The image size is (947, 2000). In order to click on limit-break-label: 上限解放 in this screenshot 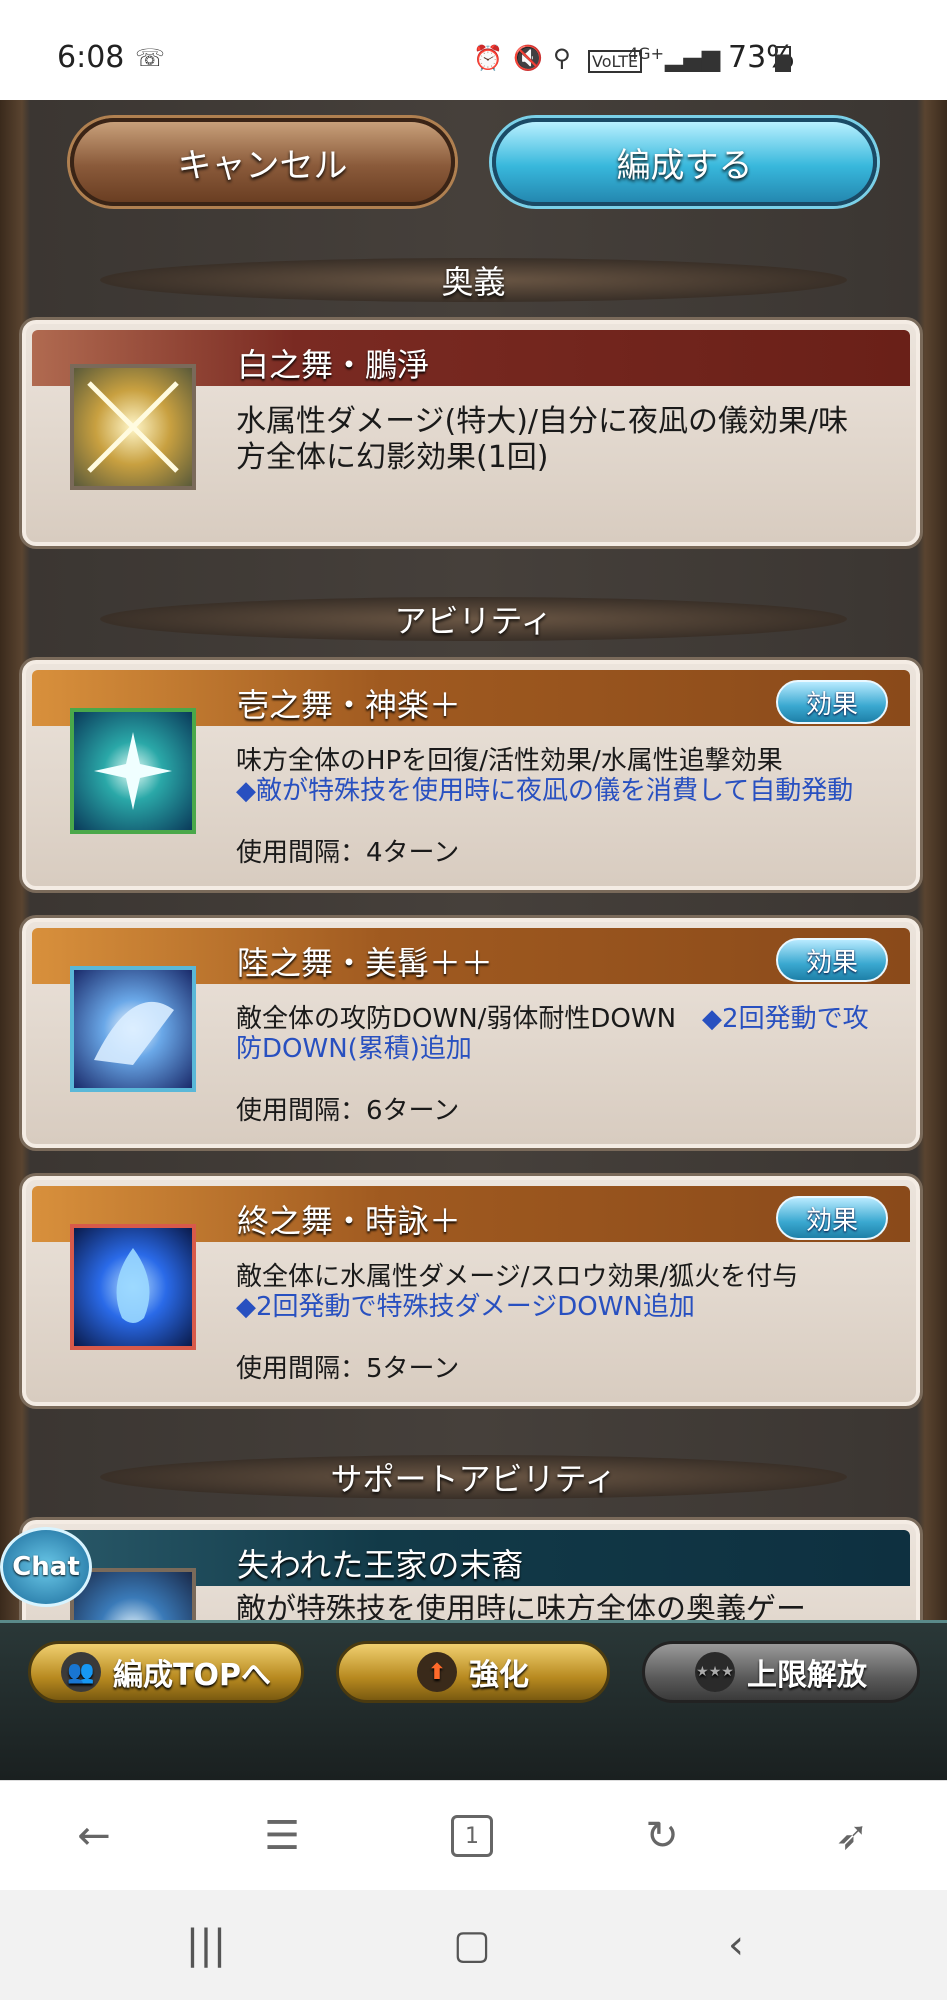, I will do `click(807, 1675)`.